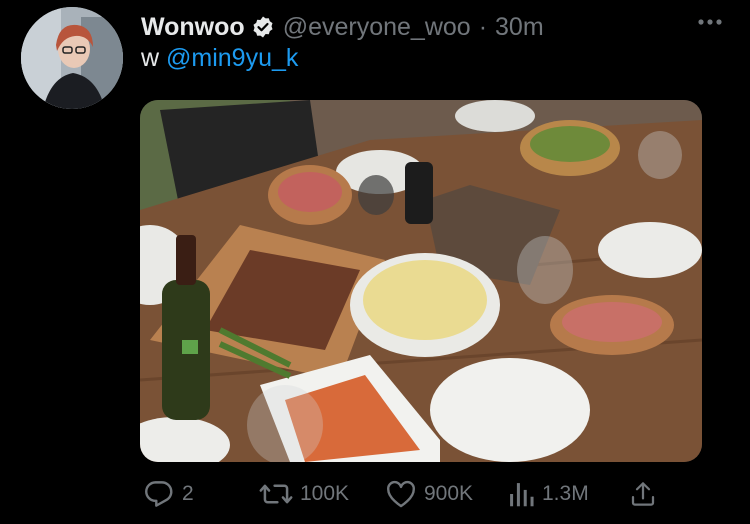 This screenshot has width=750, height=524. I want to click on more-dots-icon, so click(710, 22).